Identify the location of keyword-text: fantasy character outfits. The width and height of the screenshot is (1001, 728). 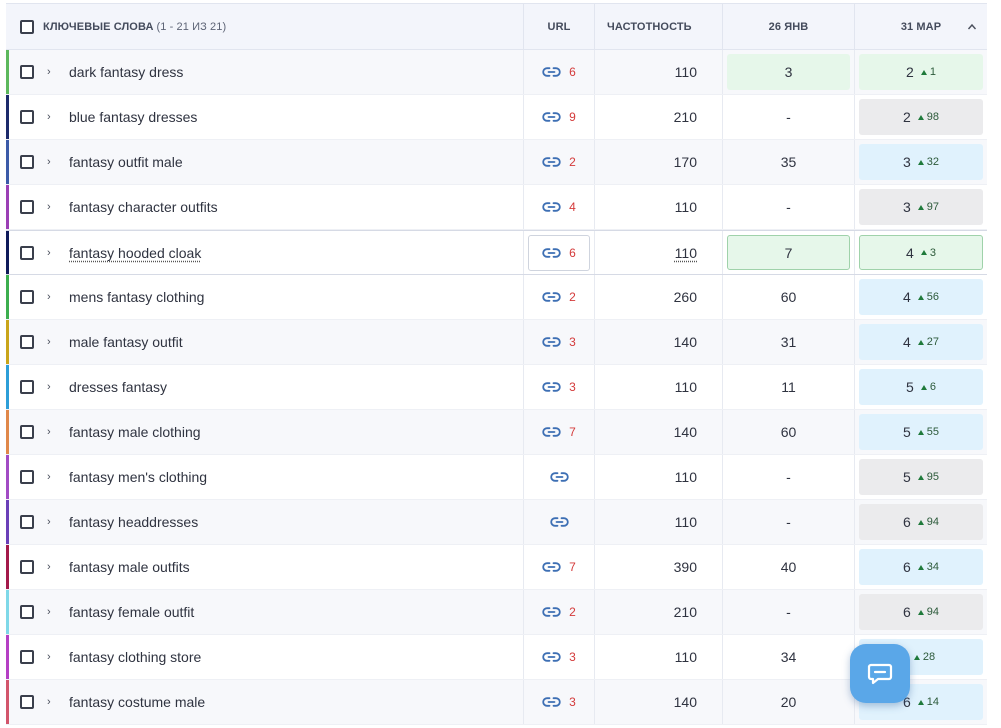
(143, 207).